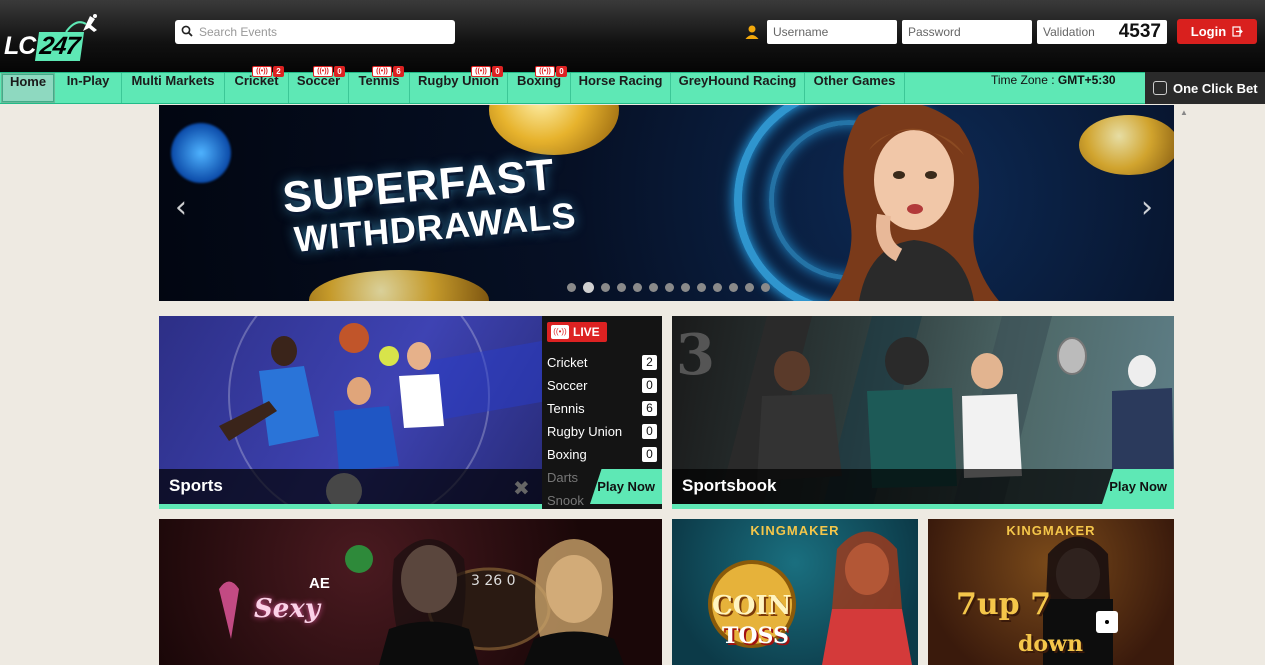 Image resolution: width=1265 pixels, height=665 pixels. What do you see at coordinates (319, 84) in the screenshot?
I see `nav-soccer: ((•)) 0 Soccer` at bounding box center [319, 84].